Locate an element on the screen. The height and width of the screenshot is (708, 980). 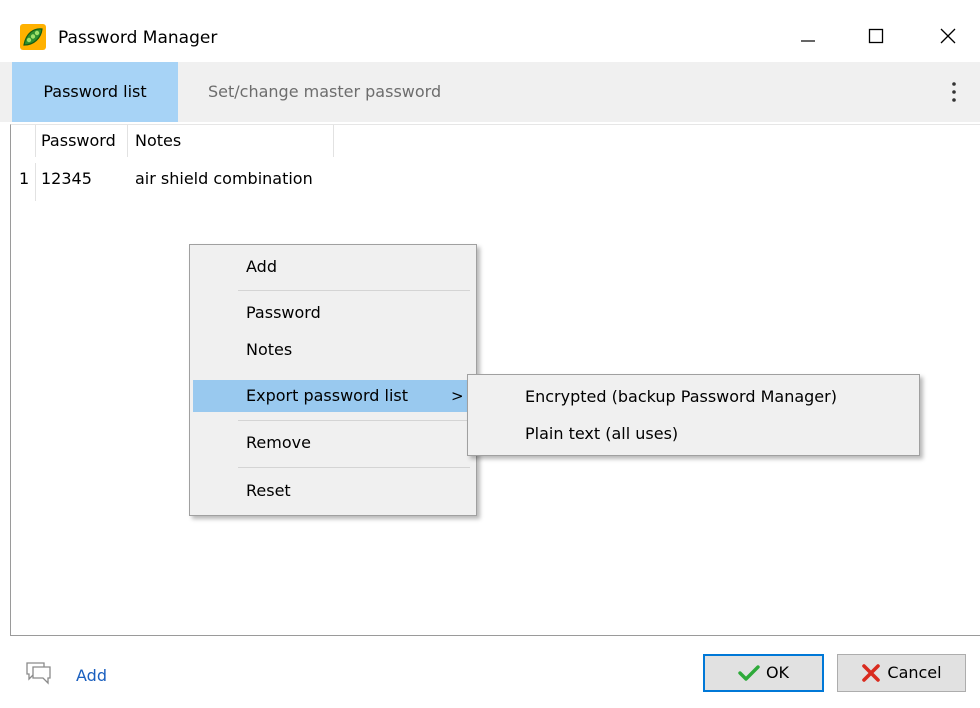
maximize-button is located at coordinates (876, 36).